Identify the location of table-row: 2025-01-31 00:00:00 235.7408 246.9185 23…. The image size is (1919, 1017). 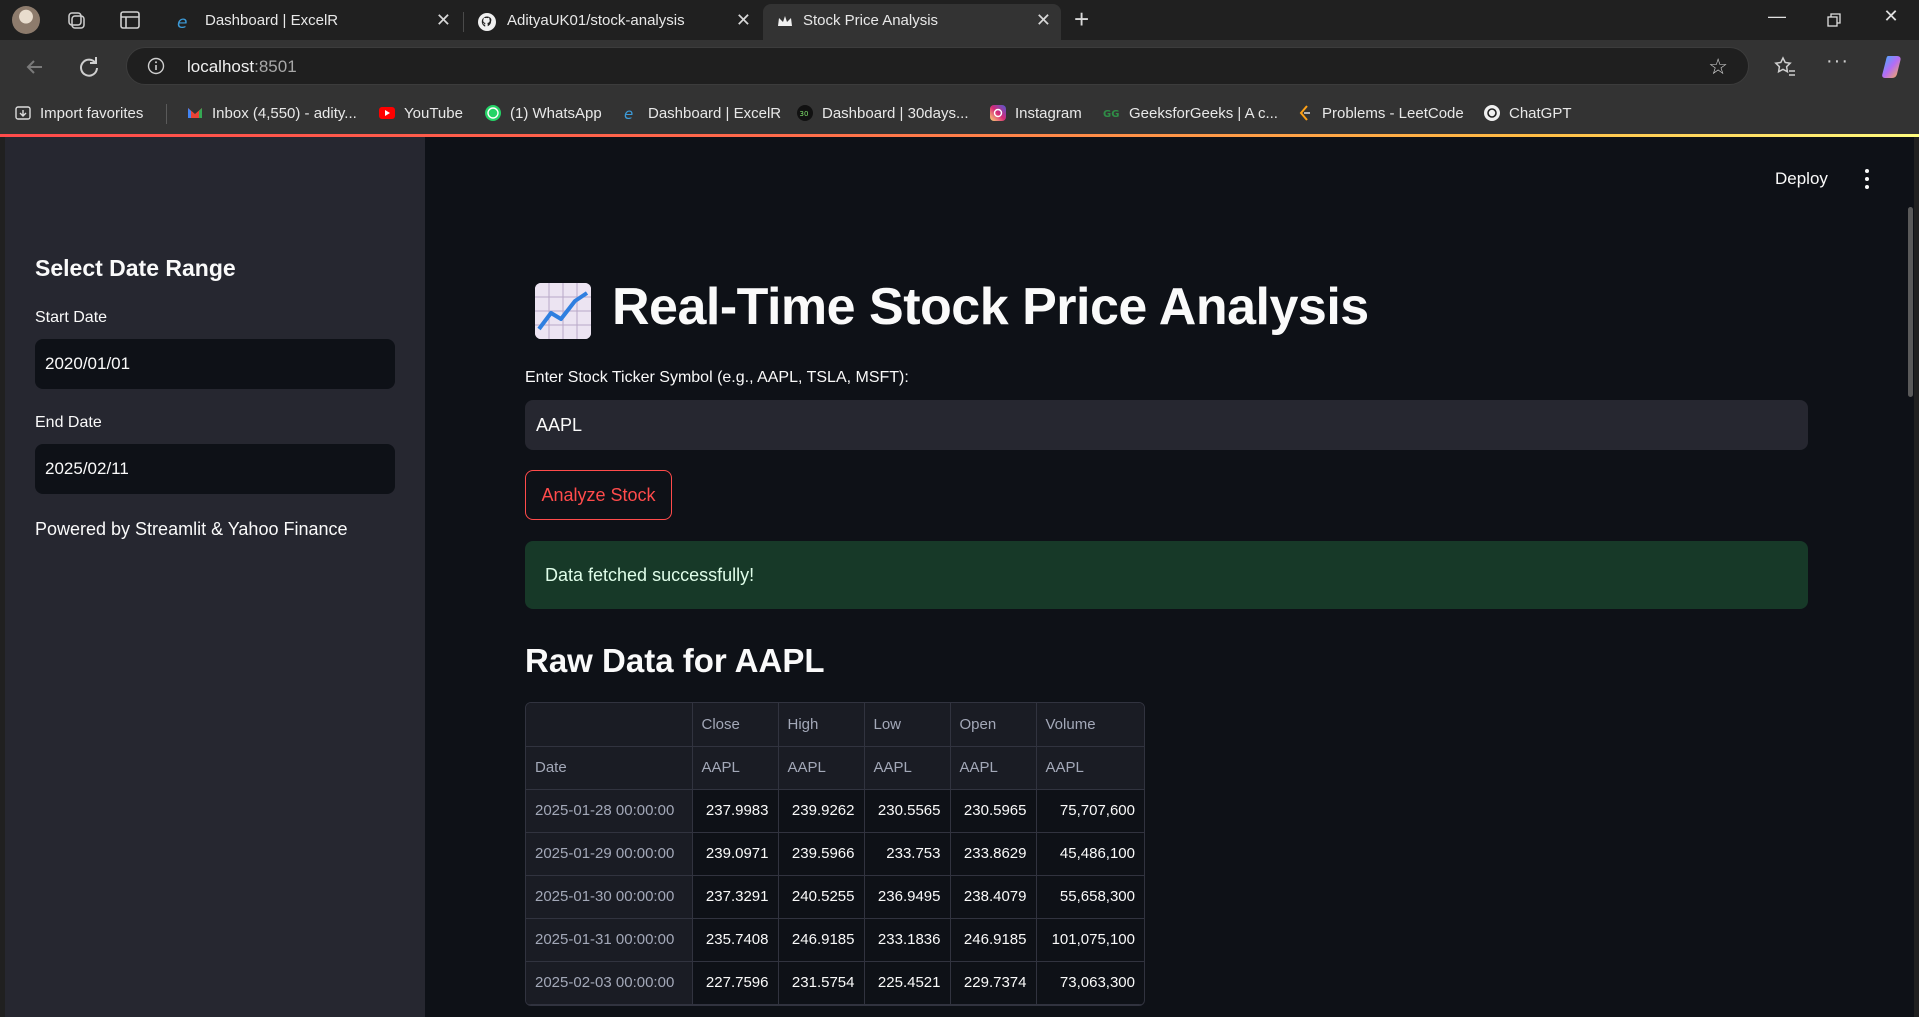
(835, 940).